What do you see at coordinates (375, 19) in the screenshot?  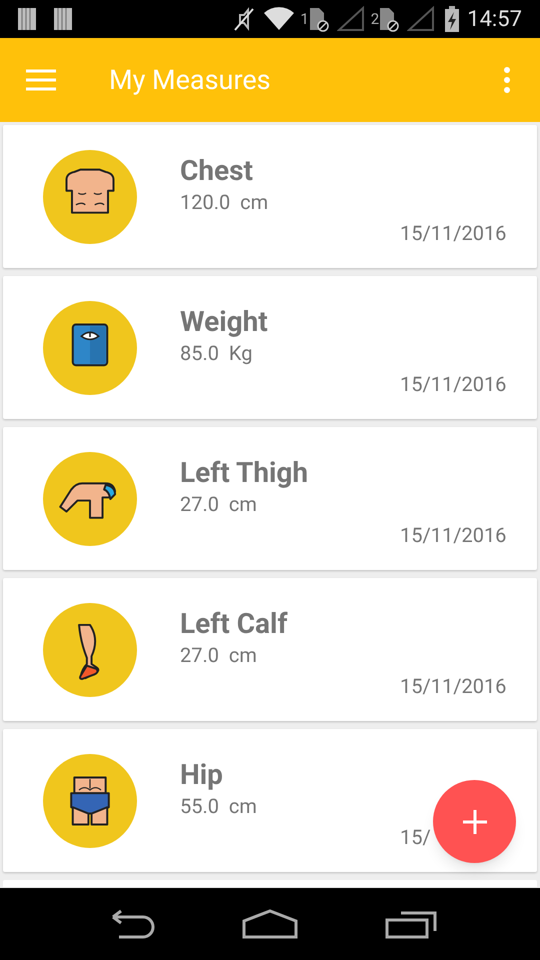 I see `sim-label: 2` at bounding box center [375, 19].